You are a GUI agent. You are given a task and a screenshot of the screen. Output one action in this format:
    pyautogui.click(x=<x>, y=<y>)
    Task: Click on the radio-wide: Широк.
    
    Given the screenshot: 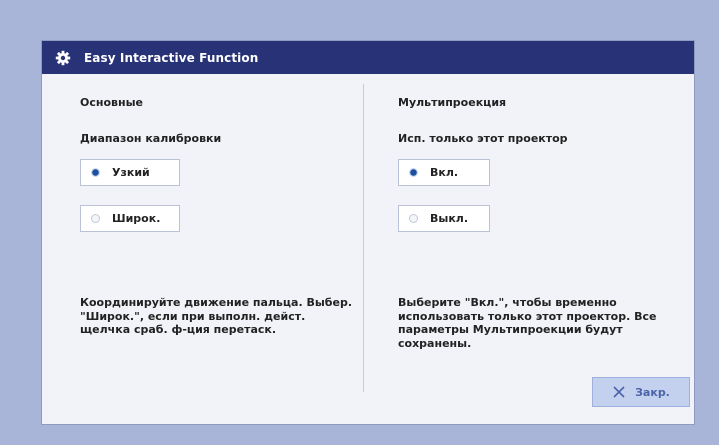 What is the action you would take?
    pyautogui.click(x=130, y=218)
    